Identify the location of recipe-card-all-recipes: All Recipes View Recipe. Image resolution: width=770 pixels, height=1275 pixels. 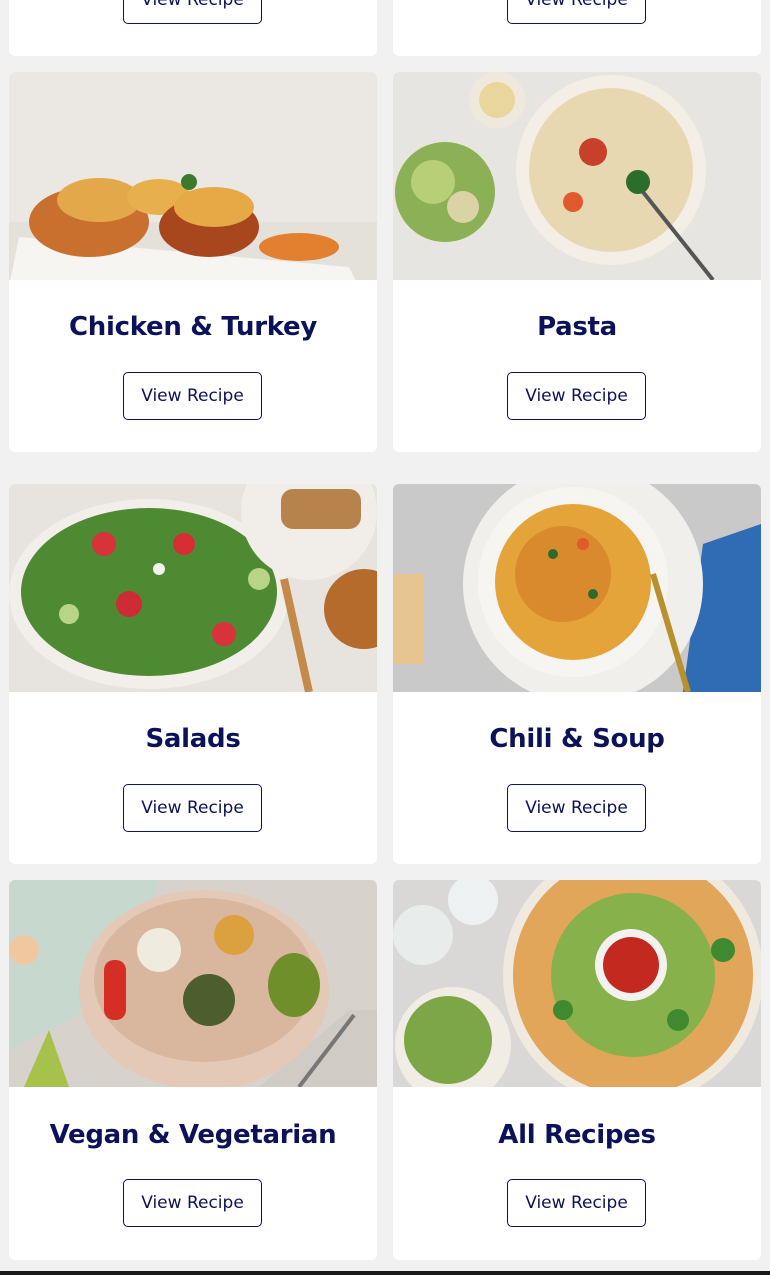
(577, 1070).